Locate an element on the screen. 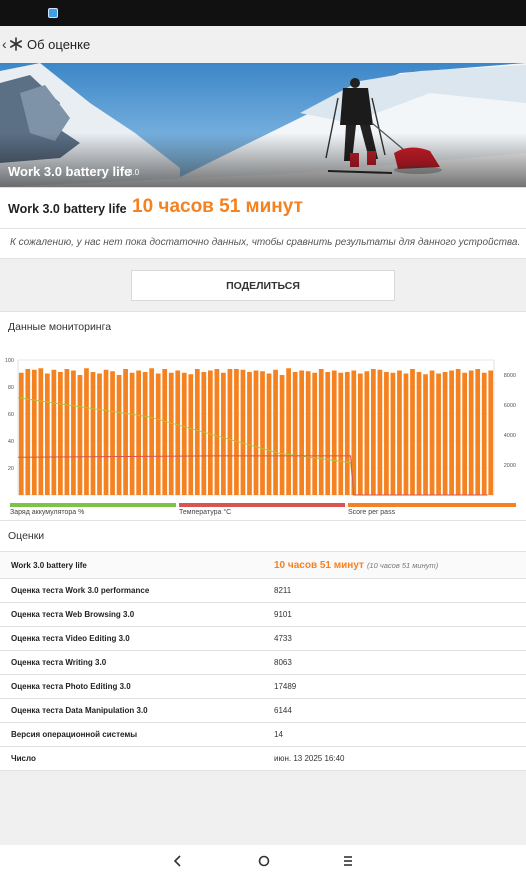 Image resolution: width=526 pixels, height=877 pixels. result-value: 10 часов 51 минут is located at coordinates (217, 206).